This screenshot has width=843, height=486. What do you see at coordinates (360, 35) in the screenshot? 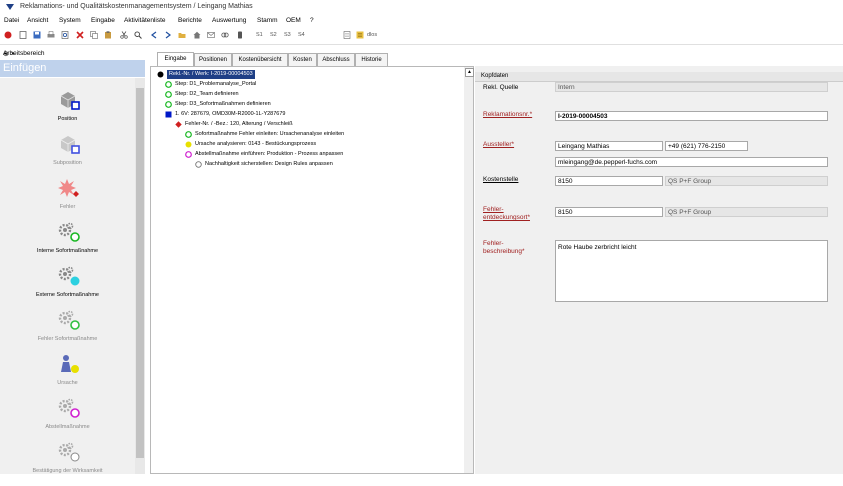
I see `notes-icon` at bounding box center [360, 35].